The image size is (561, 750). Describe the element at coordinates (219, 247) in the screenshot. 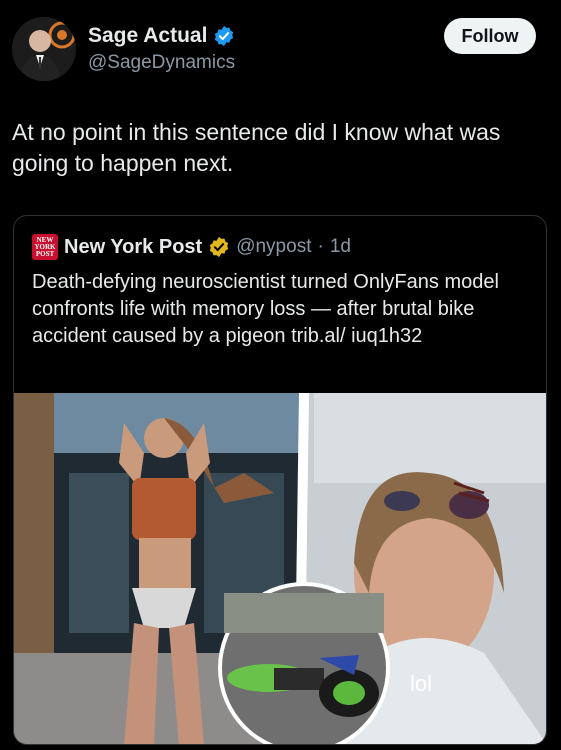

I see `verified-badge-gold-icon` at that location.